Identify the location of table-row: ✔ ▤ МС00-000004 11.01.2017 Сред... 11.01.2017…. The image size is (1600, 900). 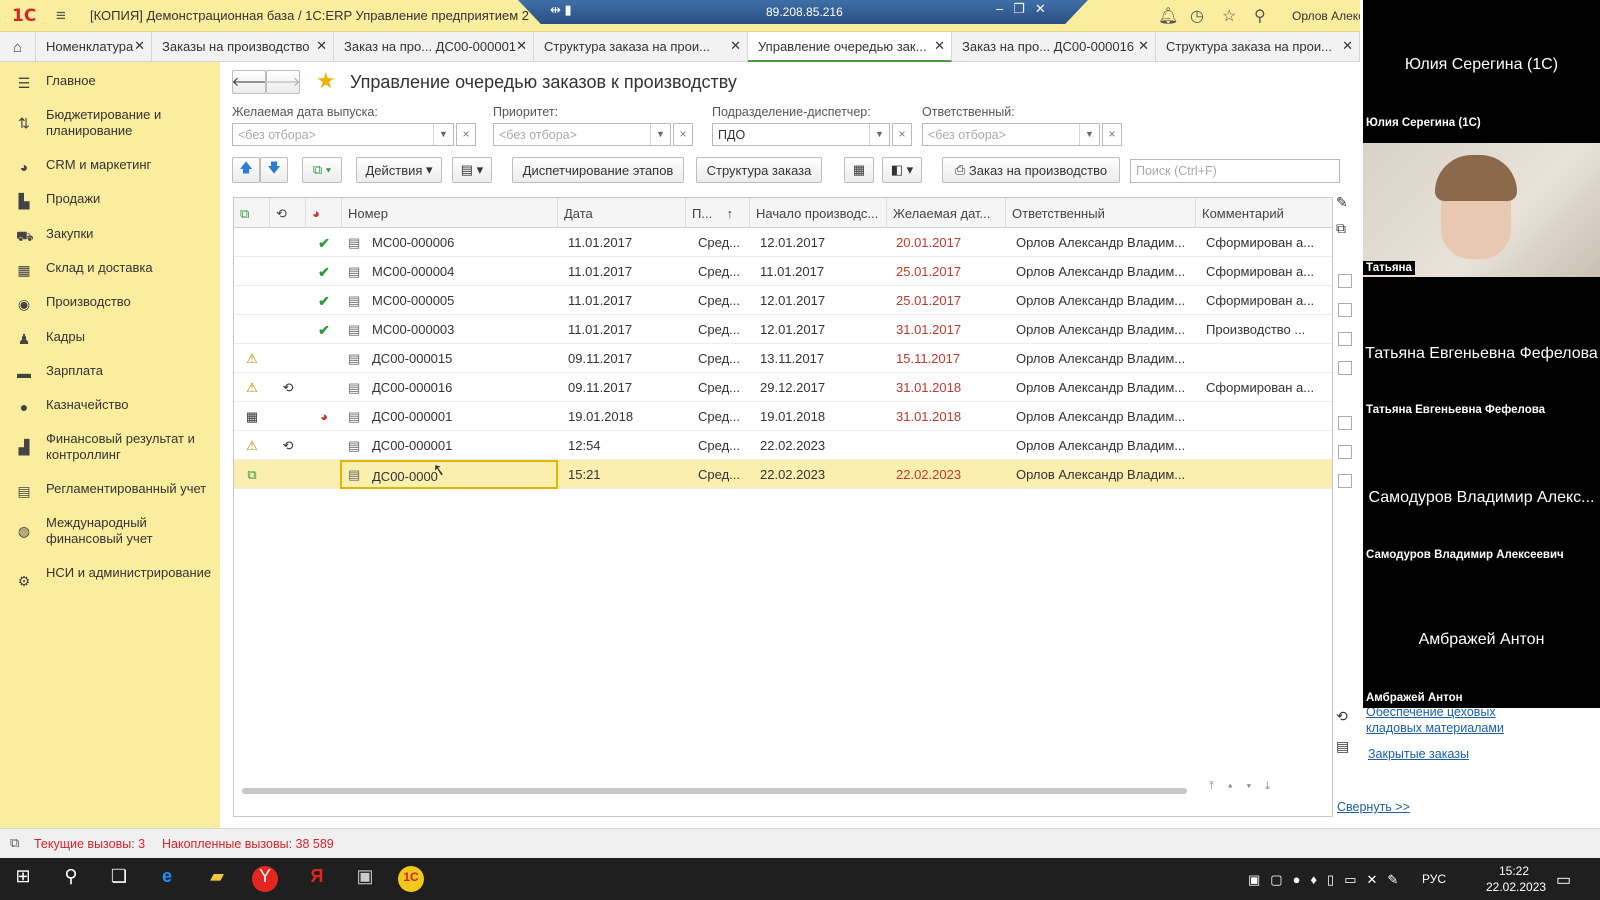
(783, 271).